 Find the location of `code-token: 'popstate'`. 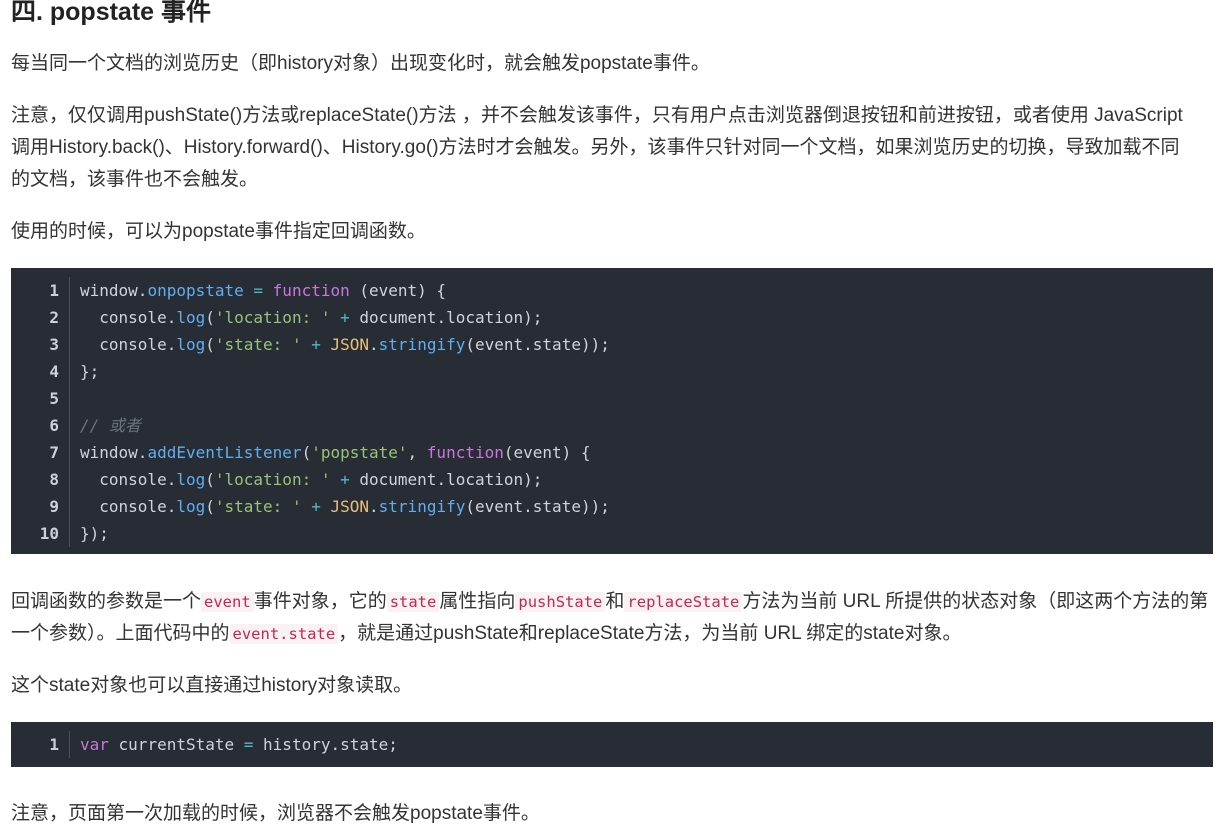

code-token: 'popstate' is located at coordinates (359, 452).